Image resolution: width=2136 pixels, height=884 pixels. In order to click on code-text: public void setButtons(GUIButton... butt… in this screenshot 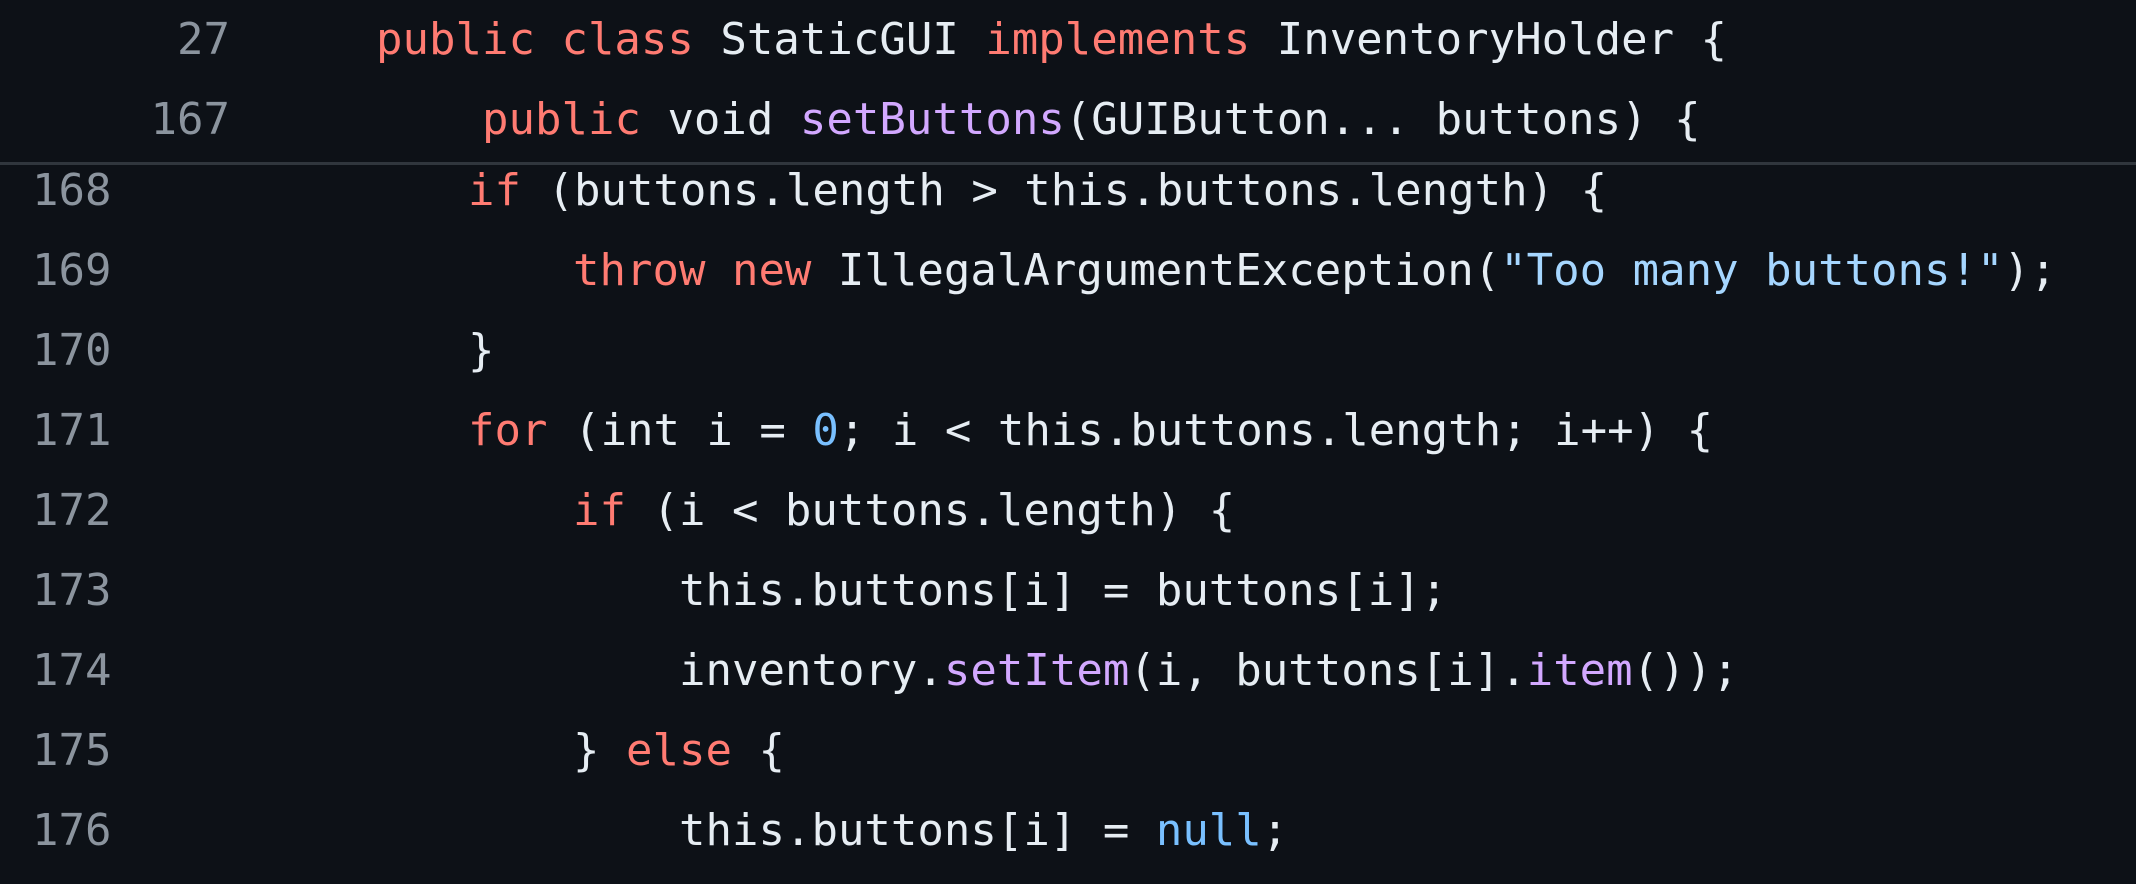, I will do `click(1091, 119)`.